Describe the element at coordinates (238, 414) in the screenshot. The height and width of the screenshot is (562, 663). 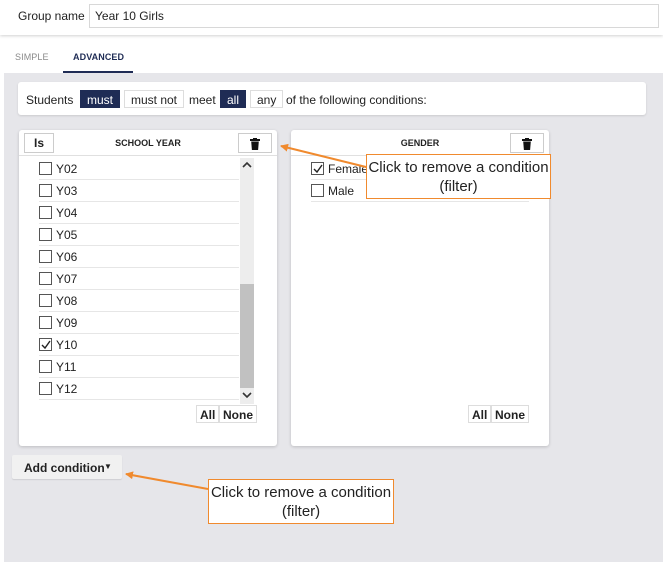
I see `select-none-school-year-button: None` at that location.